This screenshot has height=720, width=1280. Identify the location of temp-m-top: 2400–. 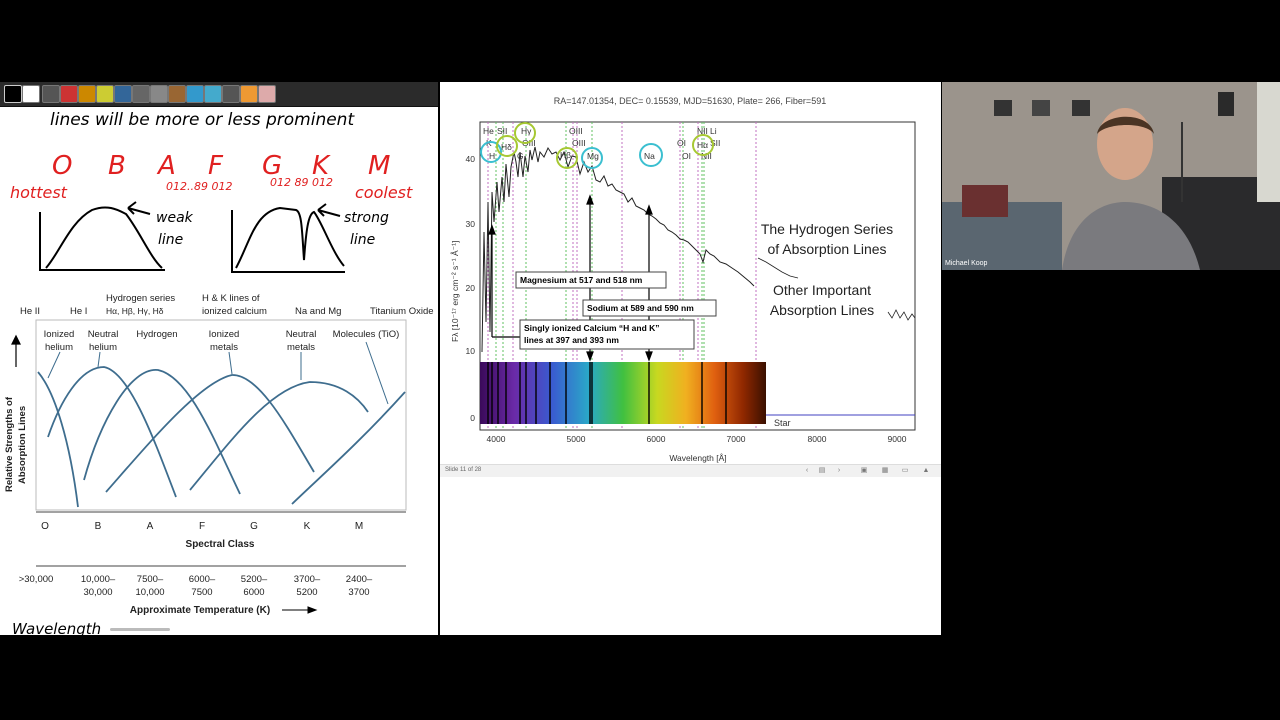
(359, 579).